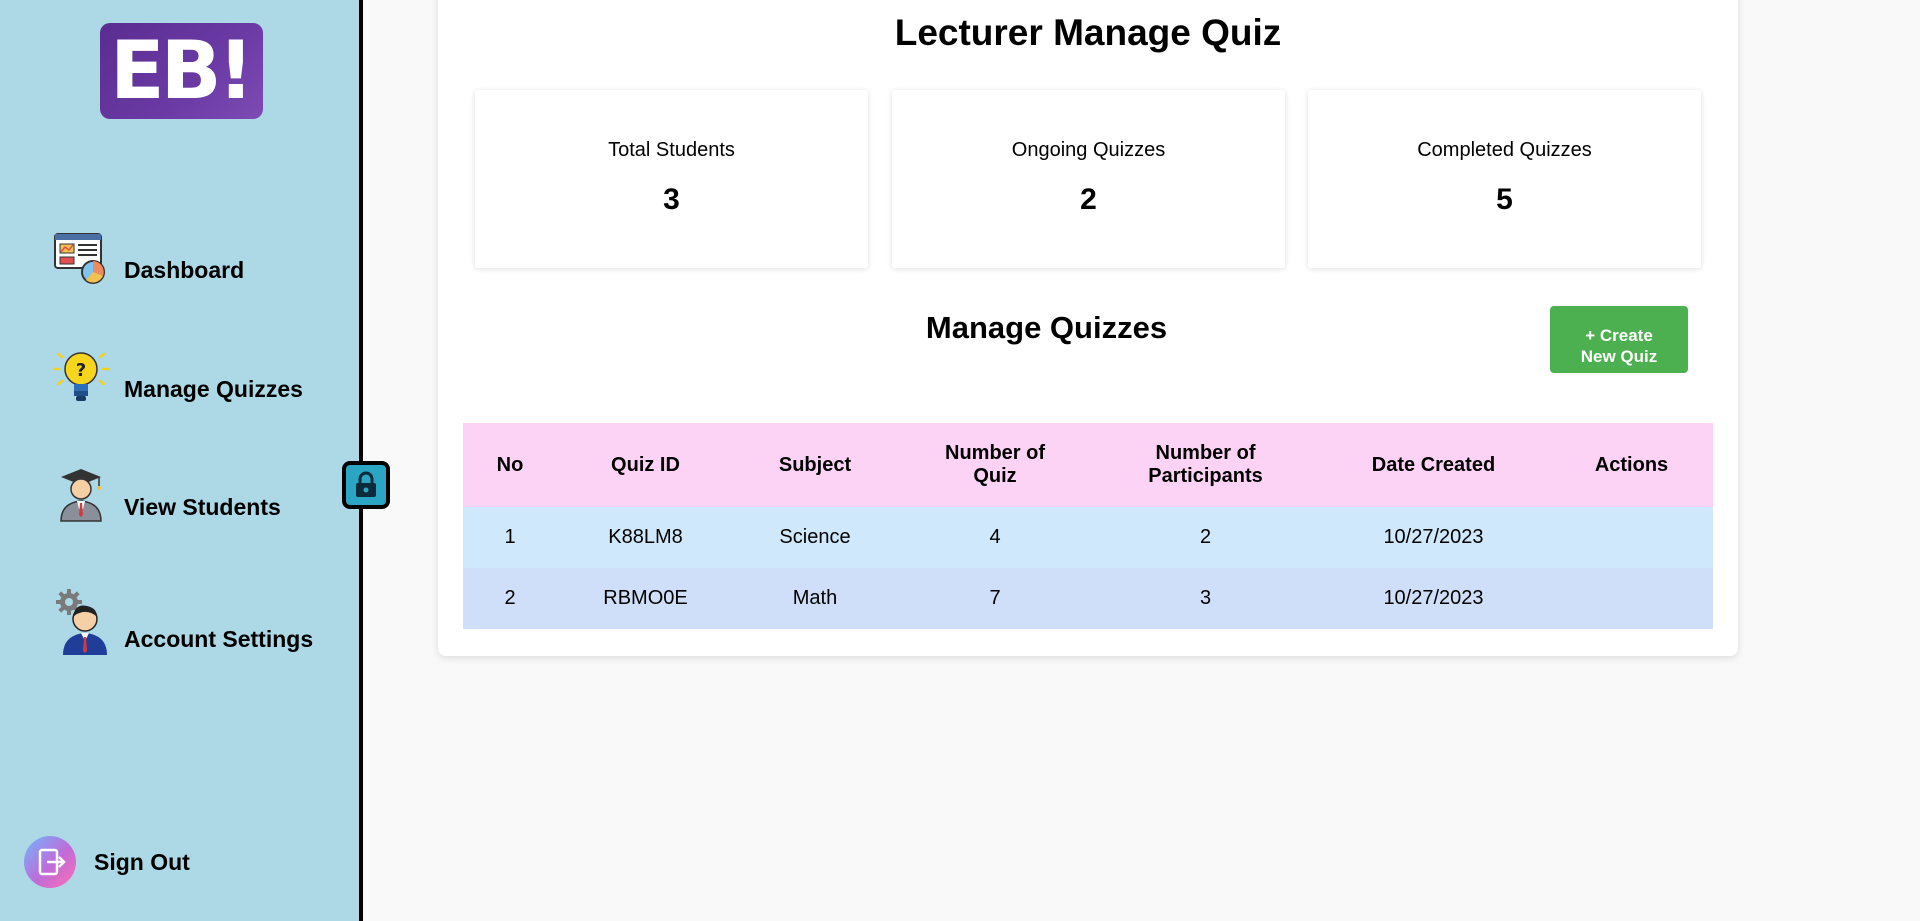 The height and width of the screenshot is (921, 1920). What do you see at coordinates (1205, 464) in the screenshot?
I see `column-header: Number of Participants` at bounding box center [1205, 464].